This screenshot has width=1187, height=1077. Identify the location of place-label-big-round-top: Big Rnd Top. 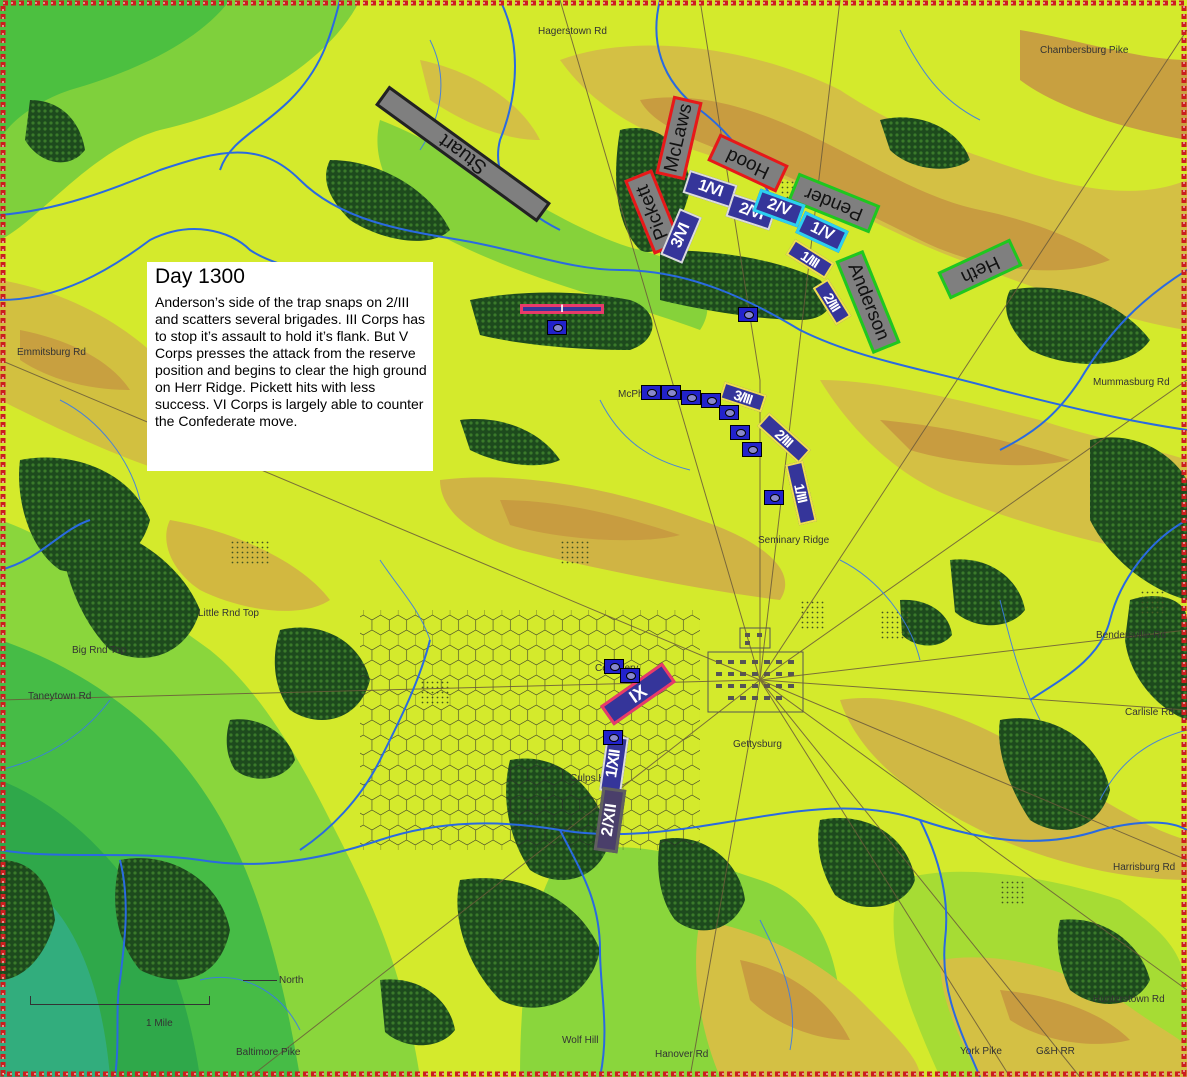
(99, 650).